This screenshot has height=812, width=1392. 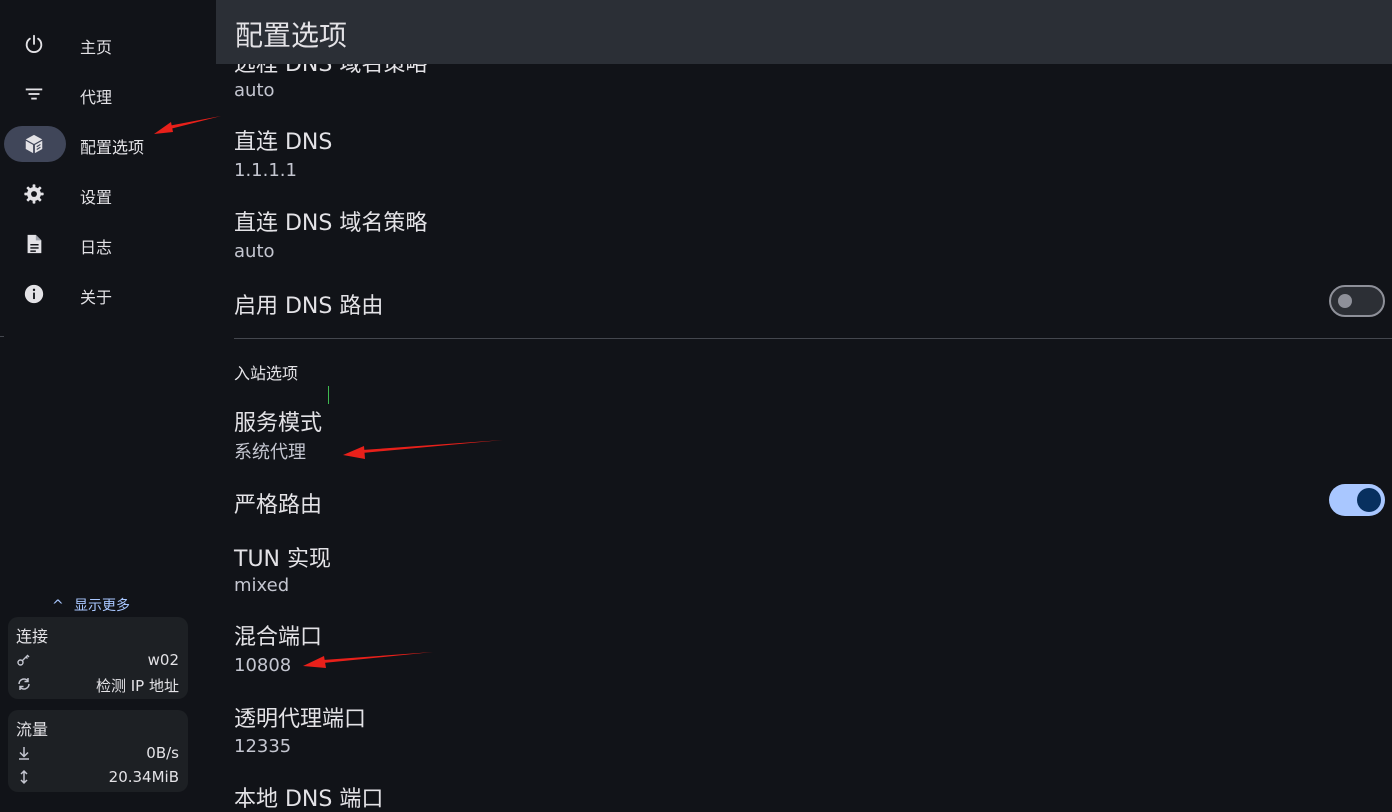 I want to click on tun-impl-title: TUN 实现, so click(x=282, y=557).